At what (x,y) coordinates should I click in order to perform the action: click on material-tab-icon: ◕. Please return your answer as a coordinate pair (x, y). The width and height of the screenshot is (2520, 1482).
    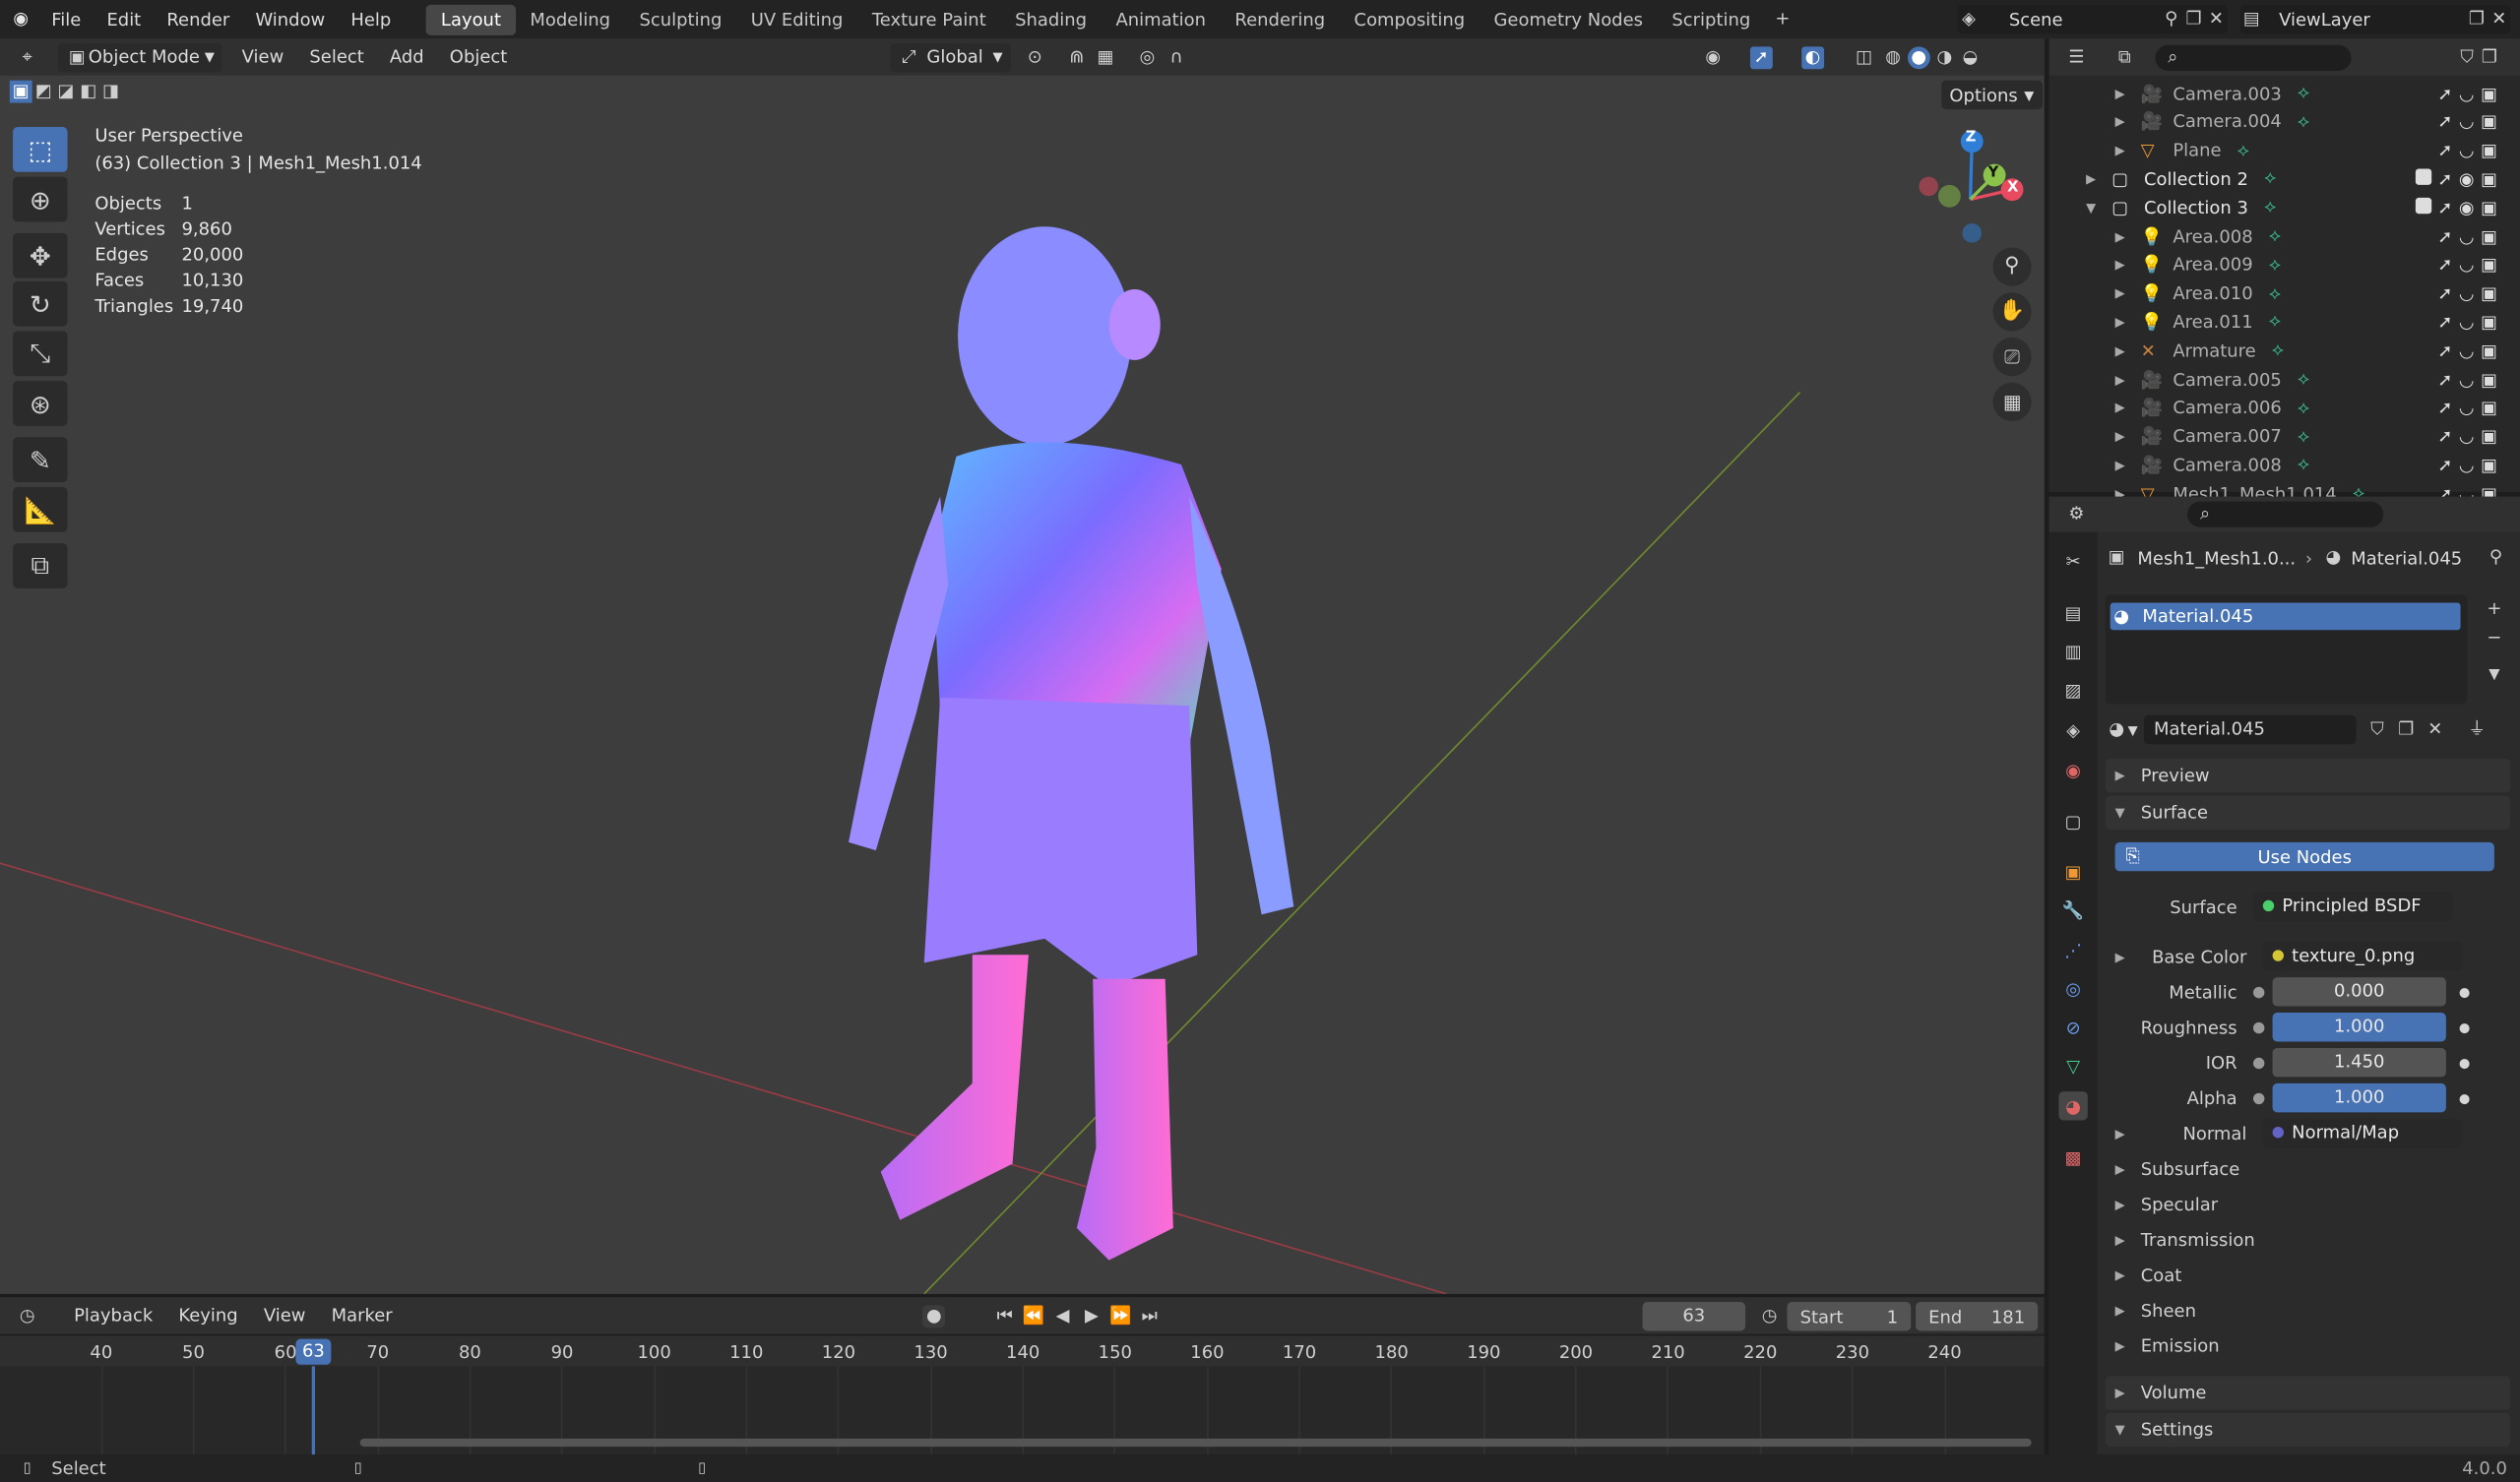
    Looking at the image, I should click on (2073, 1106).